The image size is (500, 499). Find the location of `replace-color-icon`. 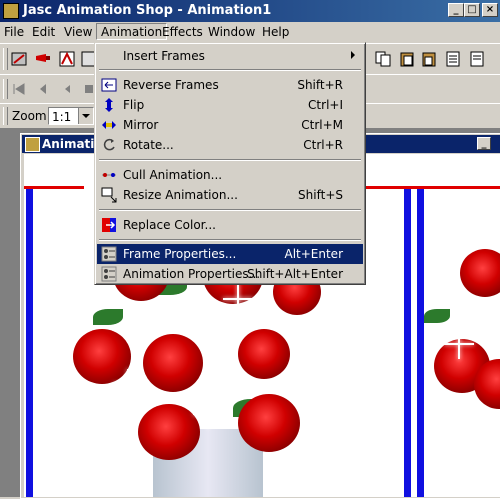

replace-color-icon is located at coordinates (109, 225).